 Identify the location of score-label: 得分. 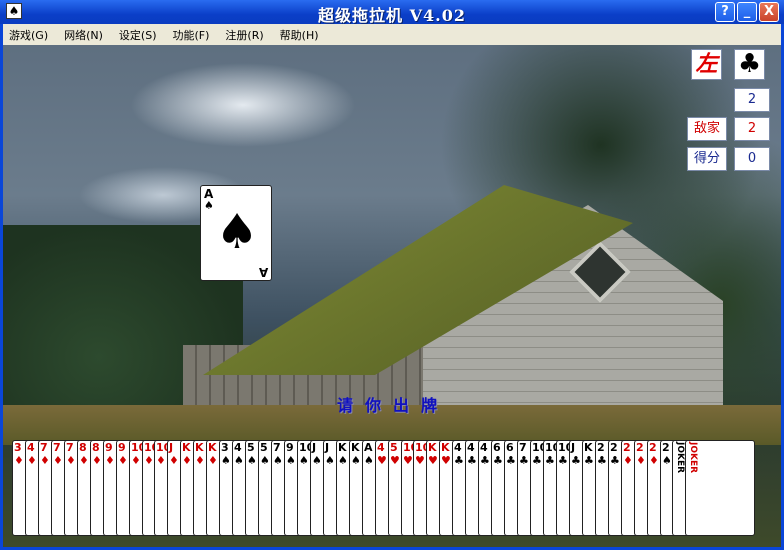
(707, 159).